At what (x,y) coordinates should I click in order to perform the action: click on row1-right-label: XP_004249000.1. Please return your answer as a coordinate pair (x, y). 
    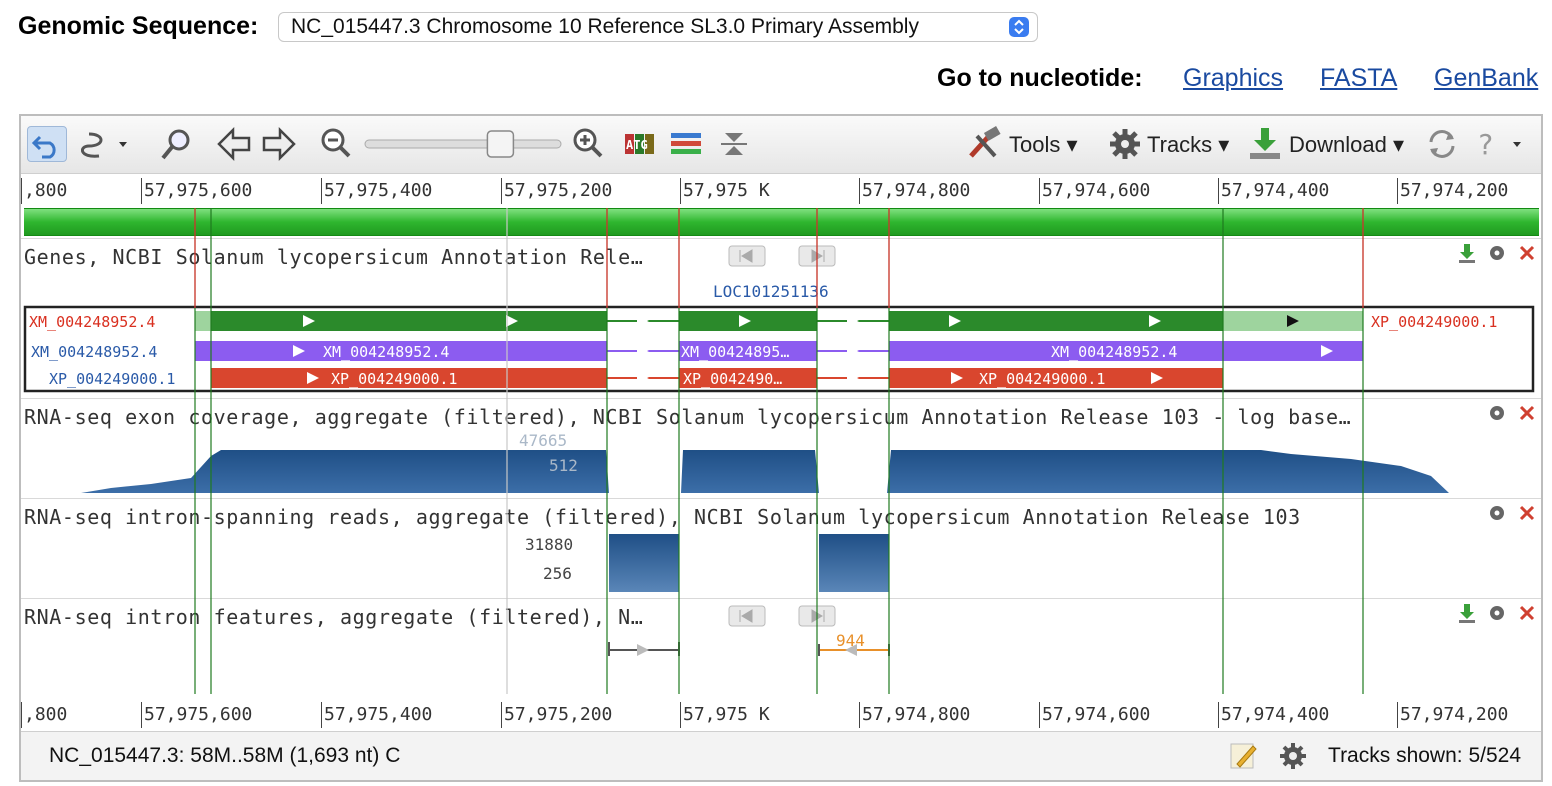
    Looking at the image, I should click on (1434, 322).